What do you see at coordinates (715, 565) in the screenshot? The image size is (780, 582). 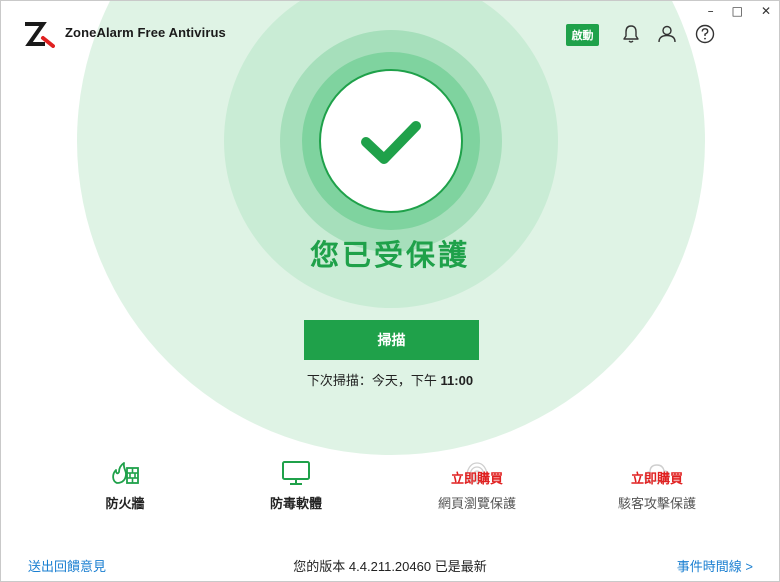 I see `event-timeline-link: 事件時間線 >` at bounding box center [715, 565].